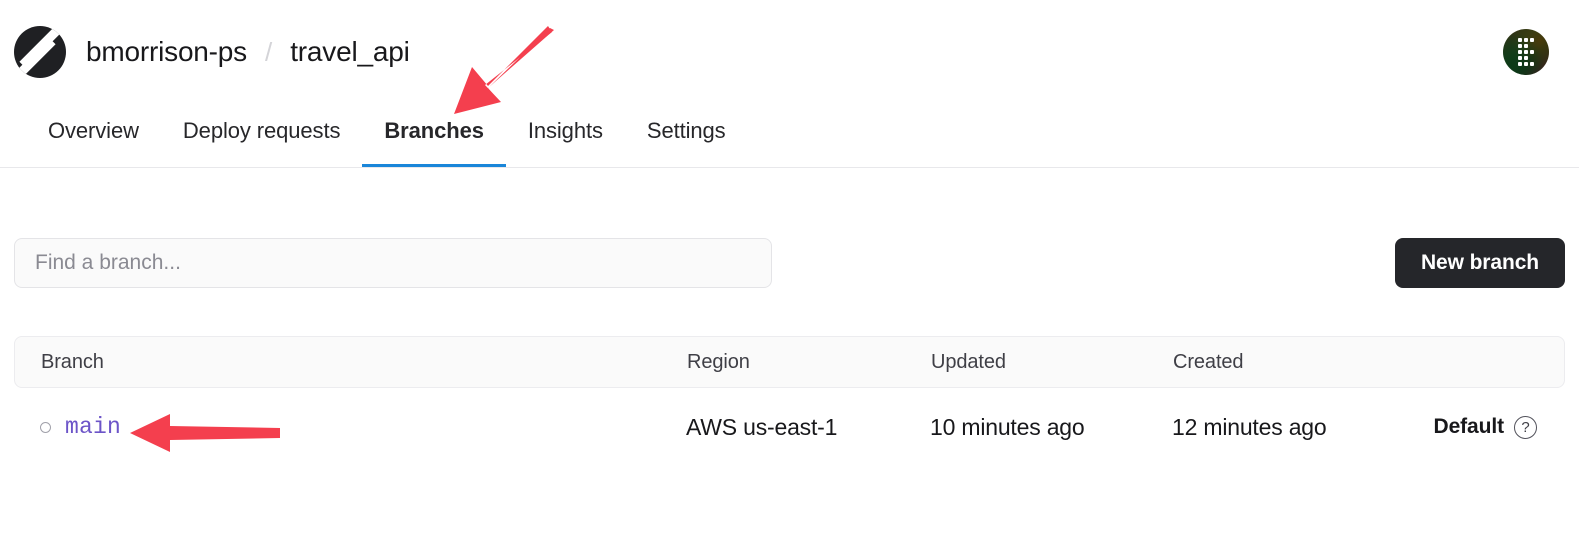 The height and width of the screenshot is (553, 1579). What do you see at coordinates (363, 427) in the screenshot?
I see `cell-branch: main` at bounding box center [363, 427].